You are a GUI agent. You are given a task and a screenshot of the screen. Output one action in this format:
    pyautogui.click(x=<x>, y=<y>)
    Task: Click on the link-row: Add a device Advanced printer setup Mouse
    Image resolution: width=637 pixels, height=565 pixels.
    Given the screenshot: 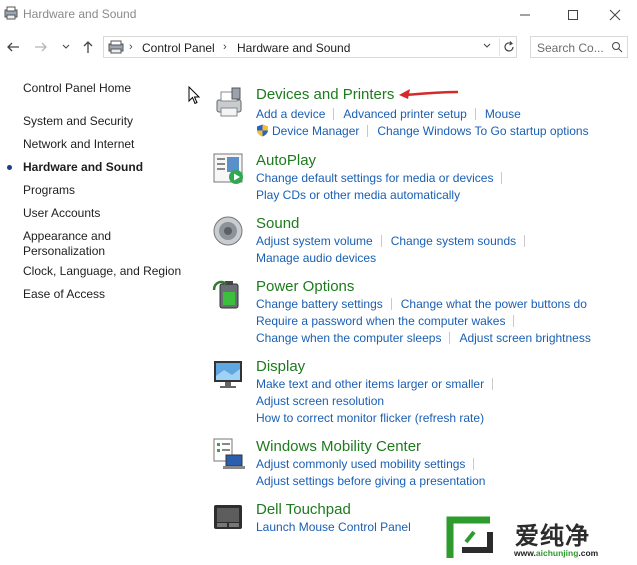 What is the action you would take?
    pyautogui.click(x=388, y=114)
    